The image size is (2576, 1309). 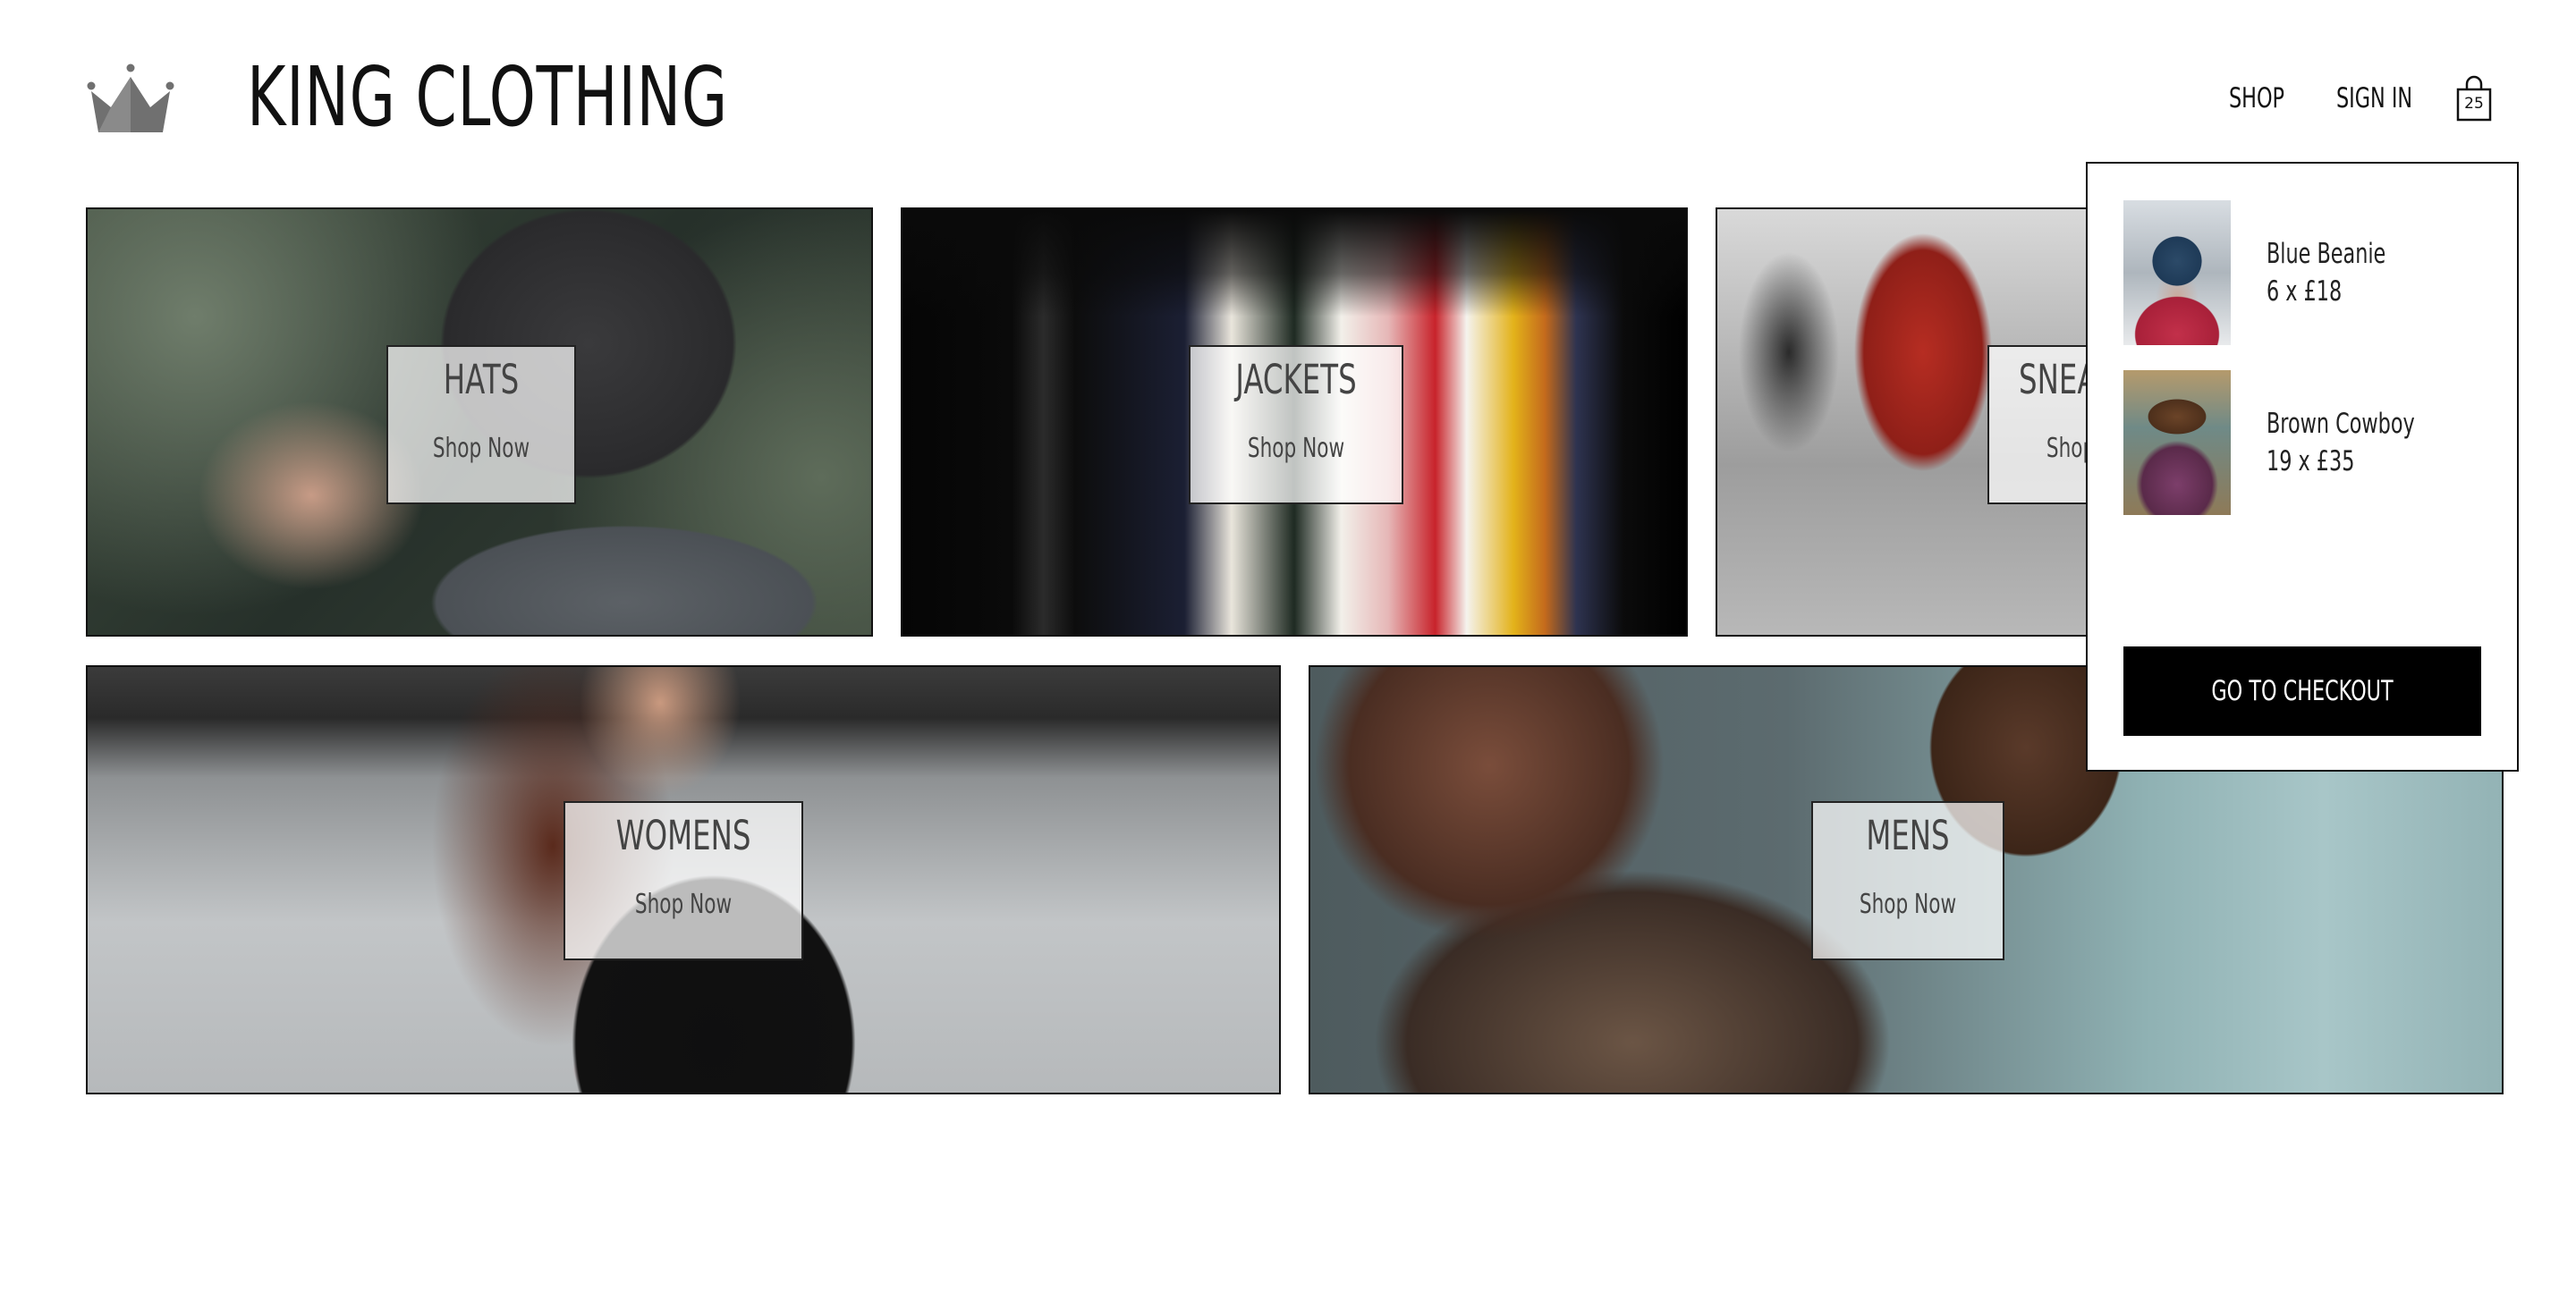 What do you see at coordinates (1294, 263) in the screenshot?
I see `jackets-rail-shadow` at bounding box center [1294, 263].